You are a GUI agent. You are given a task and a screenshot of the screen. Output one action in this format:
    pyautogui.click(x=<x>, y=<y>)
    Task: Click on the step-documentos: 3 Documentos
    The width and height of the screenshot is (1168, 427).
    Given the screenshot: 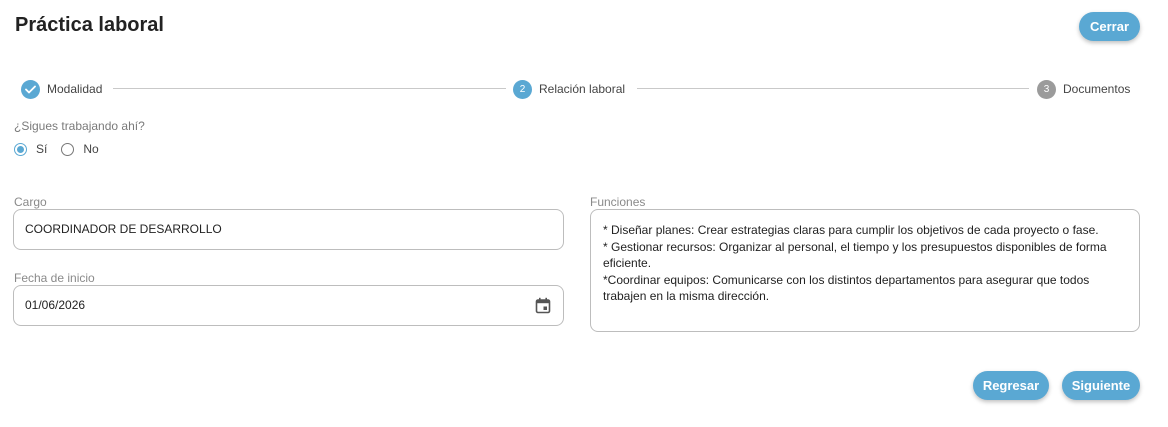 What is the action you would take?
    pyautogui.click(x=1083, y=89)
    